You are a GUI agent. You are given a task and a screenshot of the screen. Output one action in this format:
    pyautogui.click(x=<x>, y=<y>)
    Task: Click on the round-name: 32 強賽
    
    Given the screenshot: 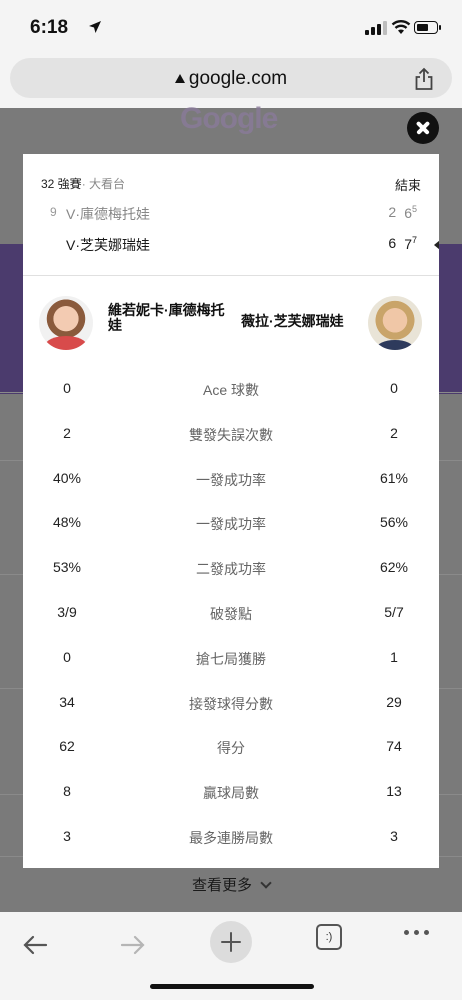 What is the action you would take?
    pyautogui.click(x=61, y=184)
    